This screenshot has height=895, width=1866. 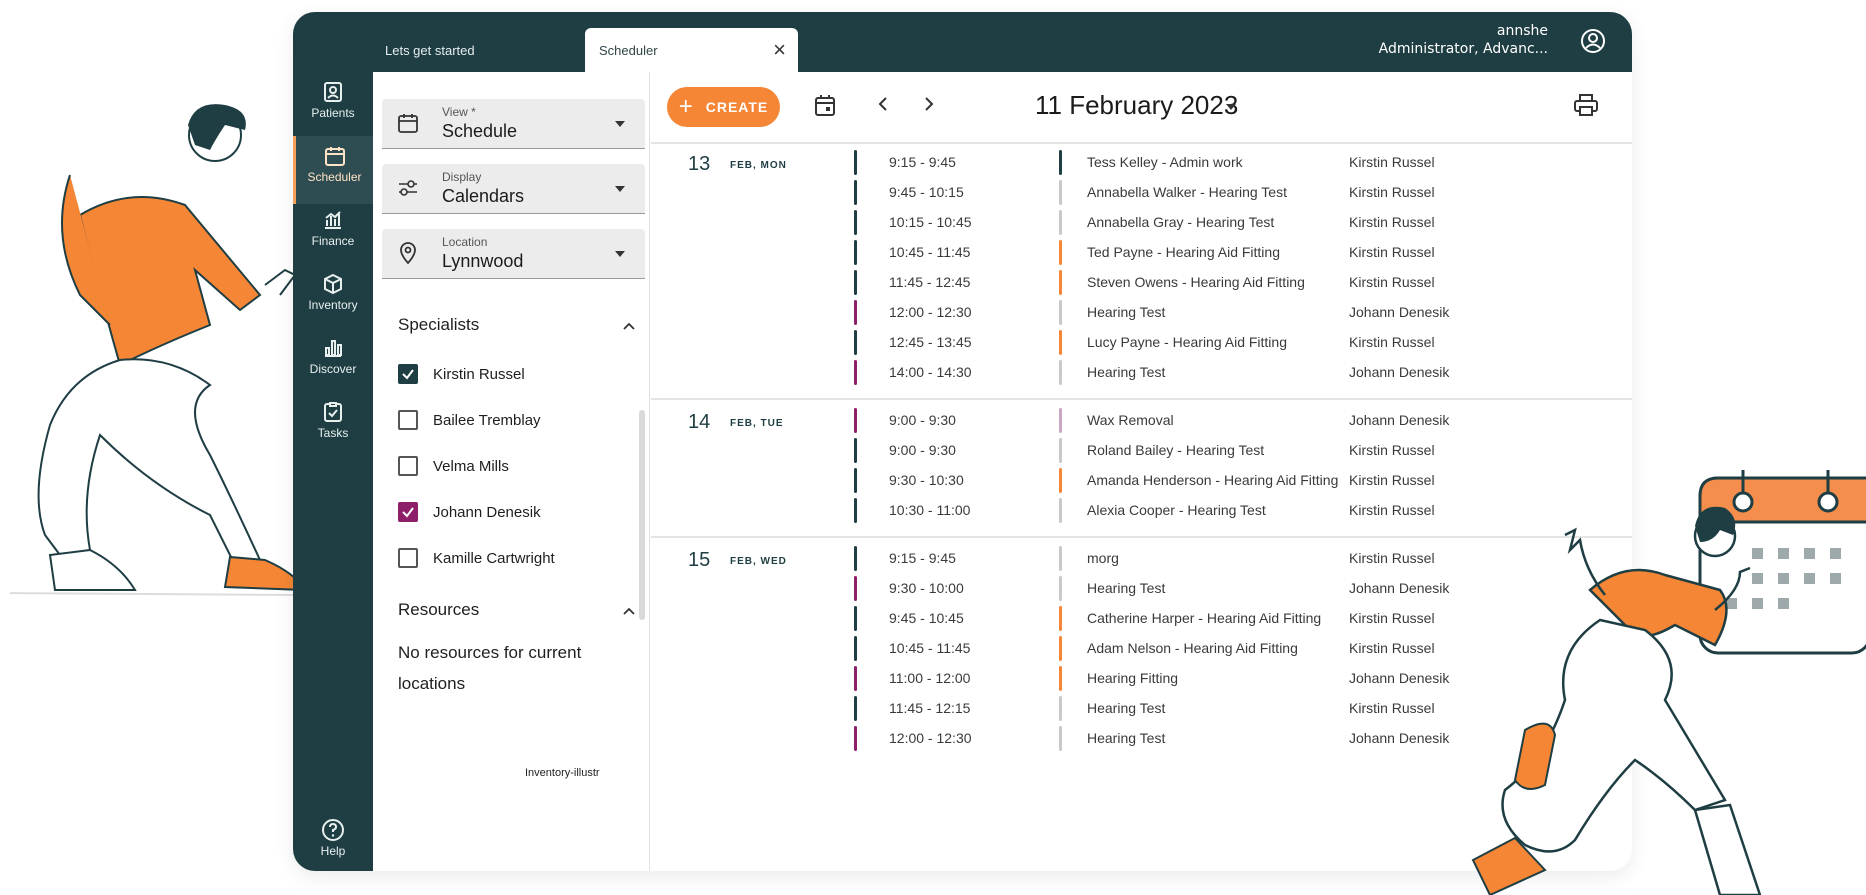 I want to click on account-icon, so click(x=1593, y=41).